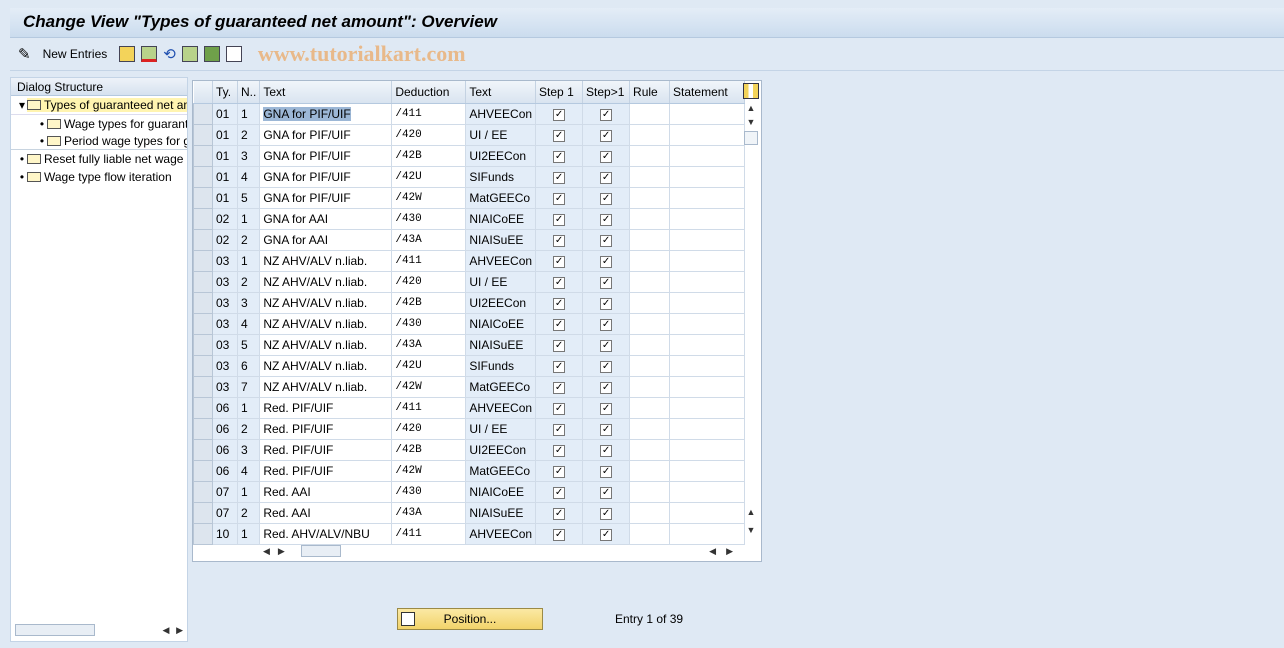 This screenshot has height=648, width=1284. What do you see at coordinates (429, 177) in the screenshot?
I see `cell-deduction: /42U` at bounding box center [429, 177].